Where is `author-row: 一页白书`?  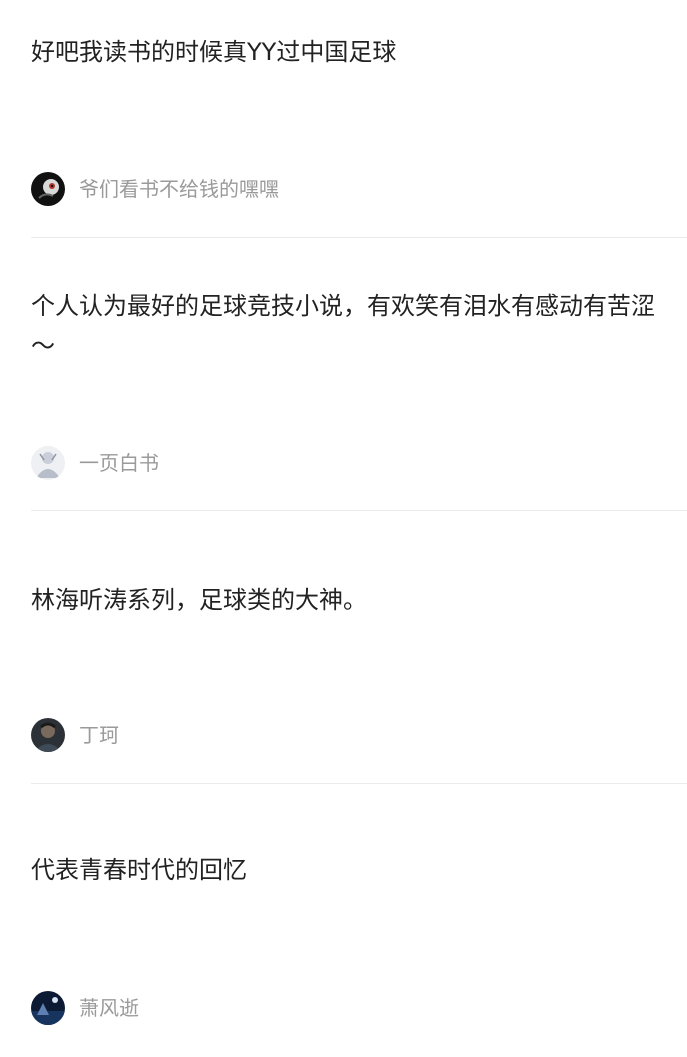 author-row: 一页白书 is located at coordinates (95, 463).